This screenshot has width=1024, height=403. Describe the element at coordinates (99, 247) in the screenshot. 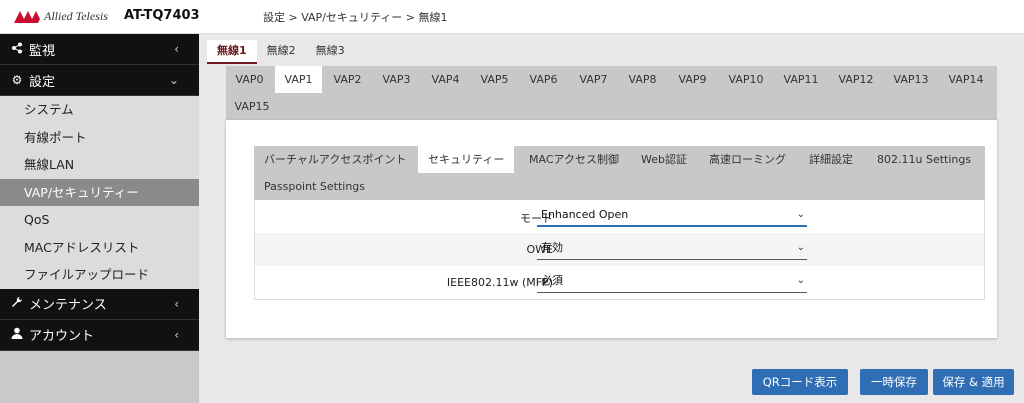

I see `sidebar-item-mac-address-list: MACアドレスリスト` at that location.